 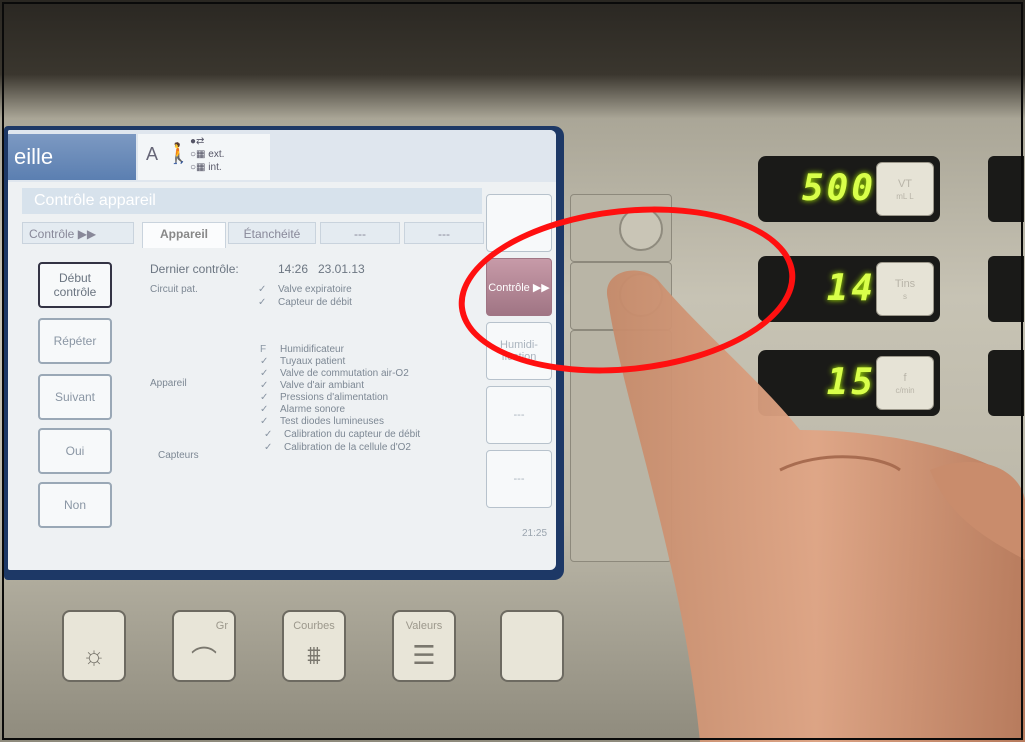 I want to click on yes-button: Oui, so click(x=75, y=451).